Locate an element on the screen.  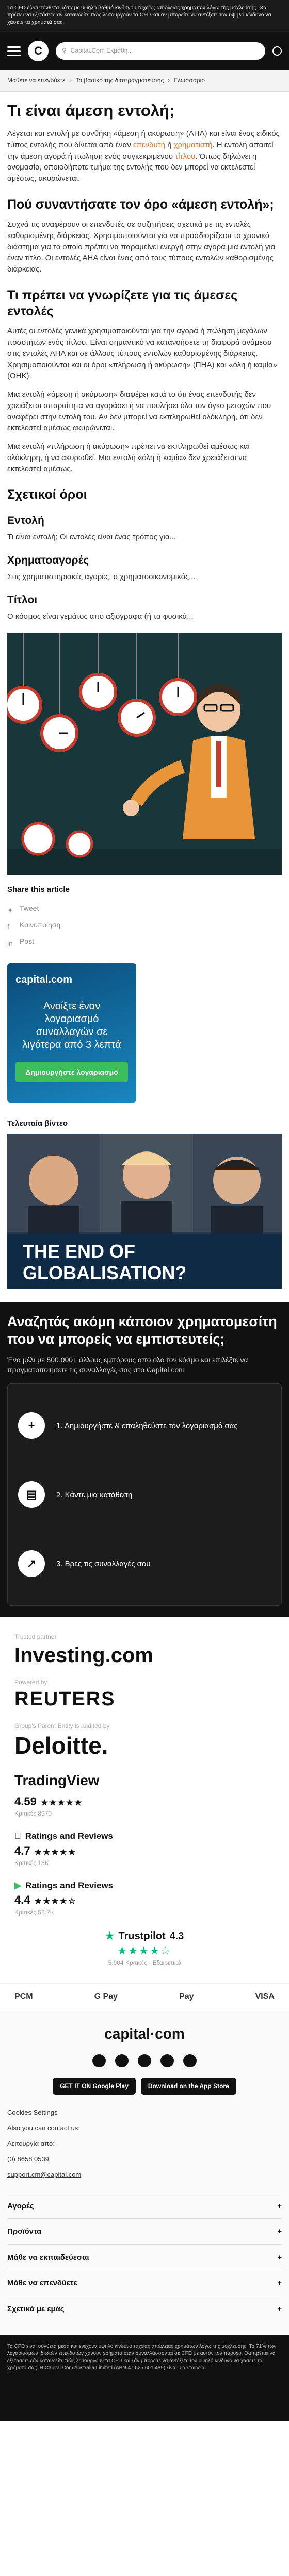
audit-label: Group's Parent Entity is audited by is located at coordinates (62, 1726).